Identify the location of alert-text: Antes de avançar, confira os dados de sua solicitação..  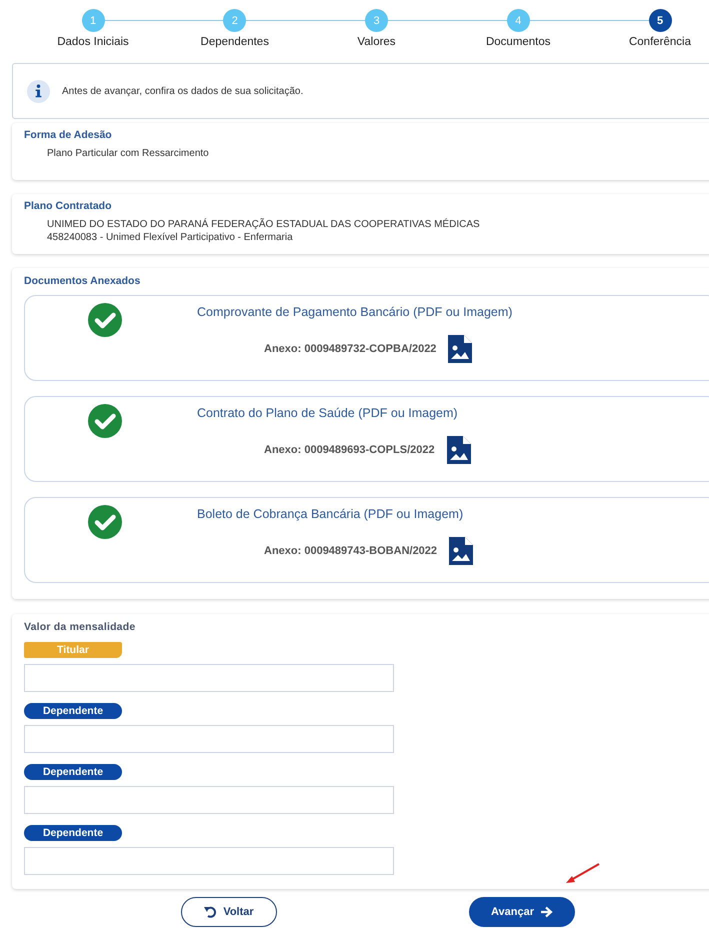
(183, 91).